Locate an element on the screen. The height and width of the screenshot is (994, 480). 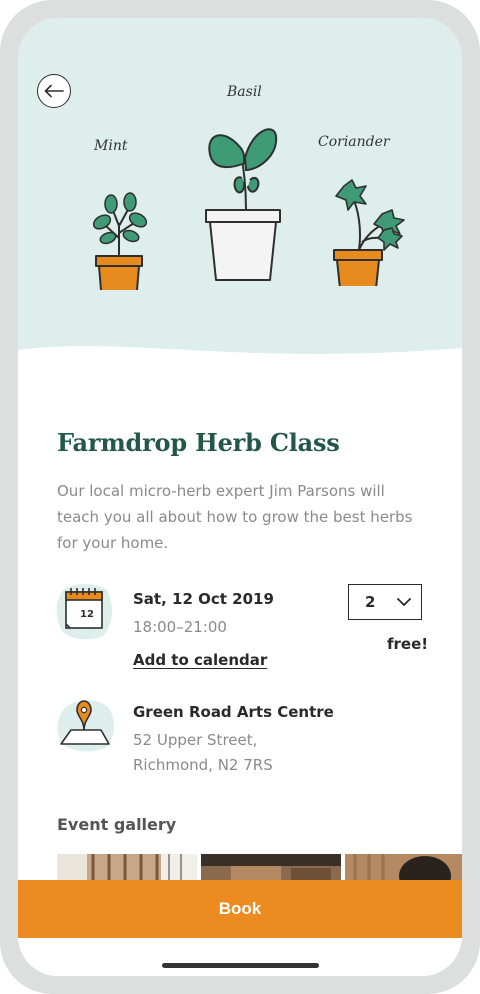
back-button is located at coordinates (54, 91).